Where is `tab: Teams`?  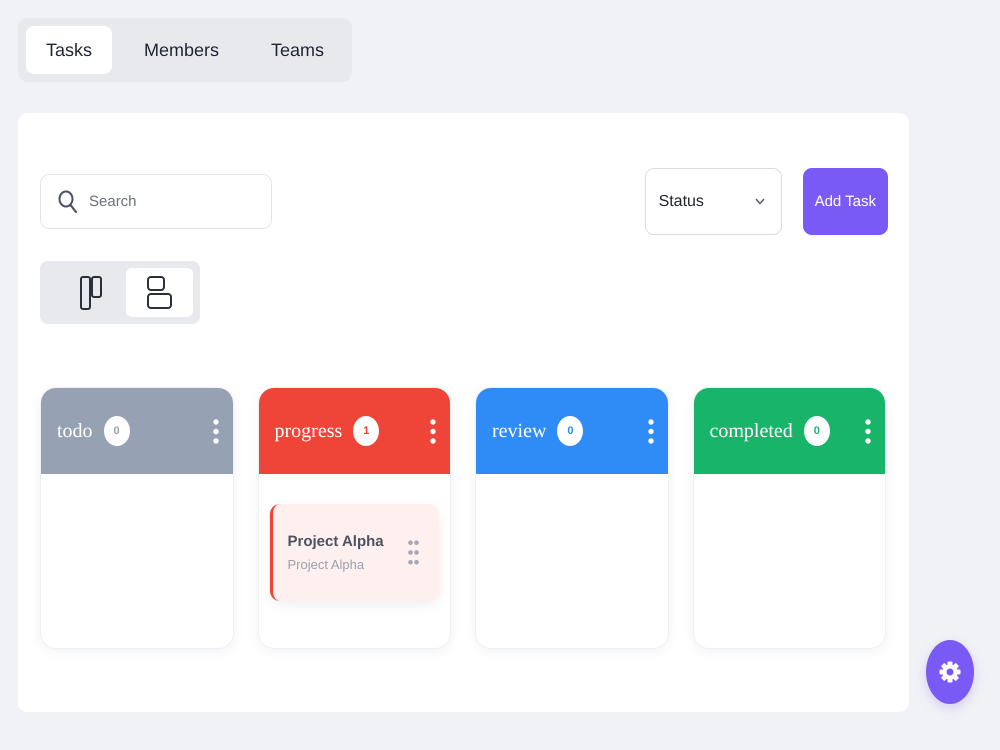 tab: Teams is located at coordinates (297, 50).